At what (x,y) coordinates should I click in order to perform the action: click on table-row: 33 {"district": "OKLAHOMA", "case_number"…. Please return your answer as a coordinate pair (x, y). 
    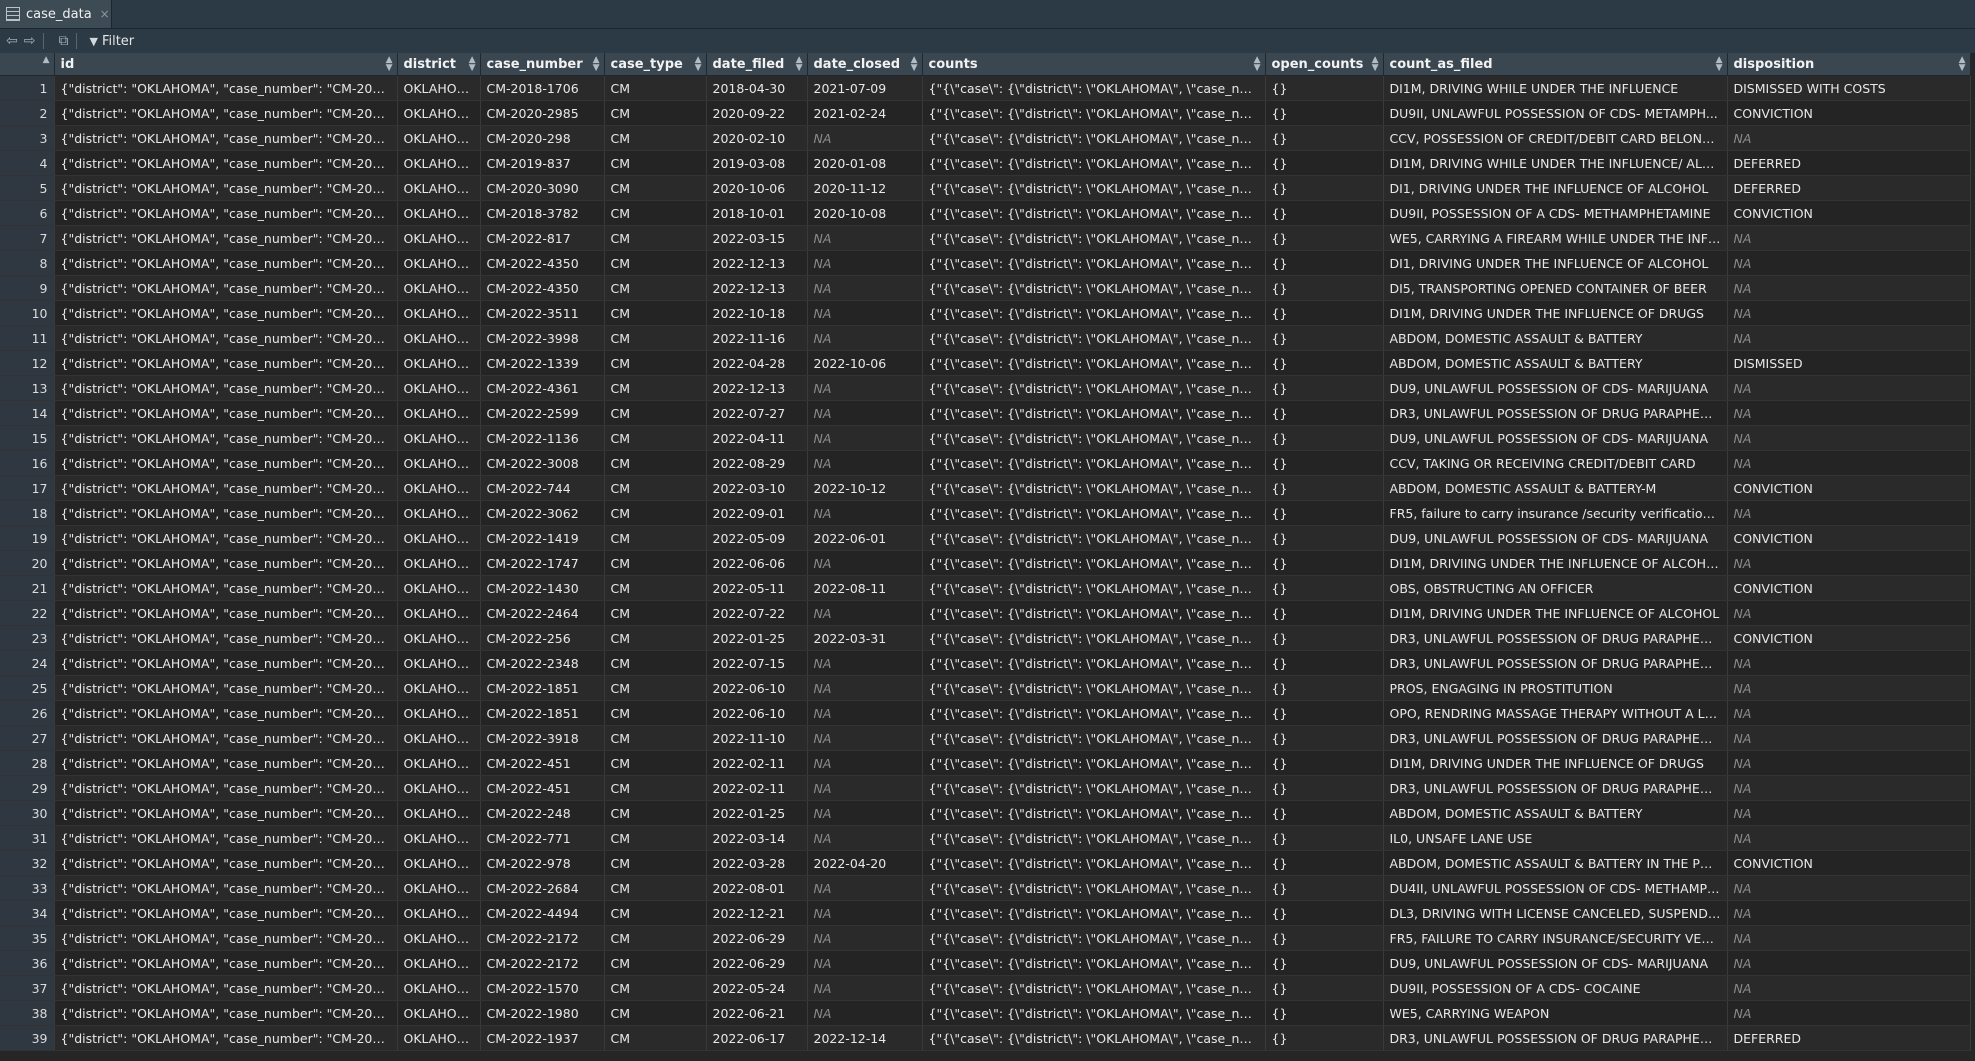
    Looking at the image, I should click on (985, 888).